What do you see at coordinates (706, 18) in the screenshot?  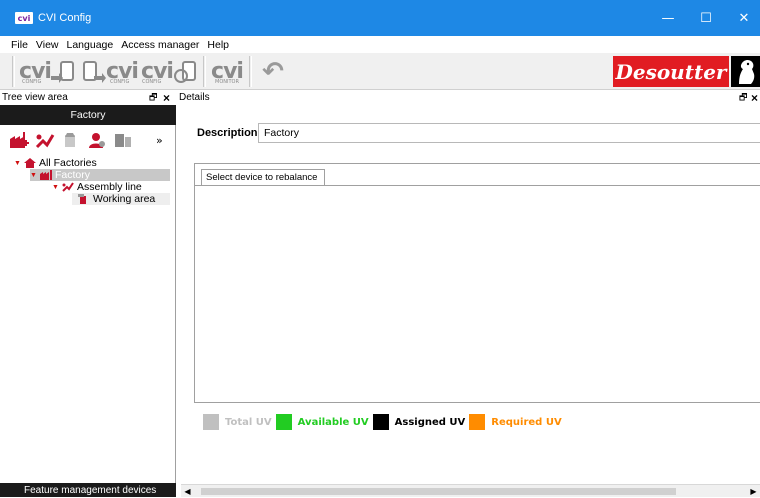 I see `maximize-button: ☐` at bounding box center [706, 18].